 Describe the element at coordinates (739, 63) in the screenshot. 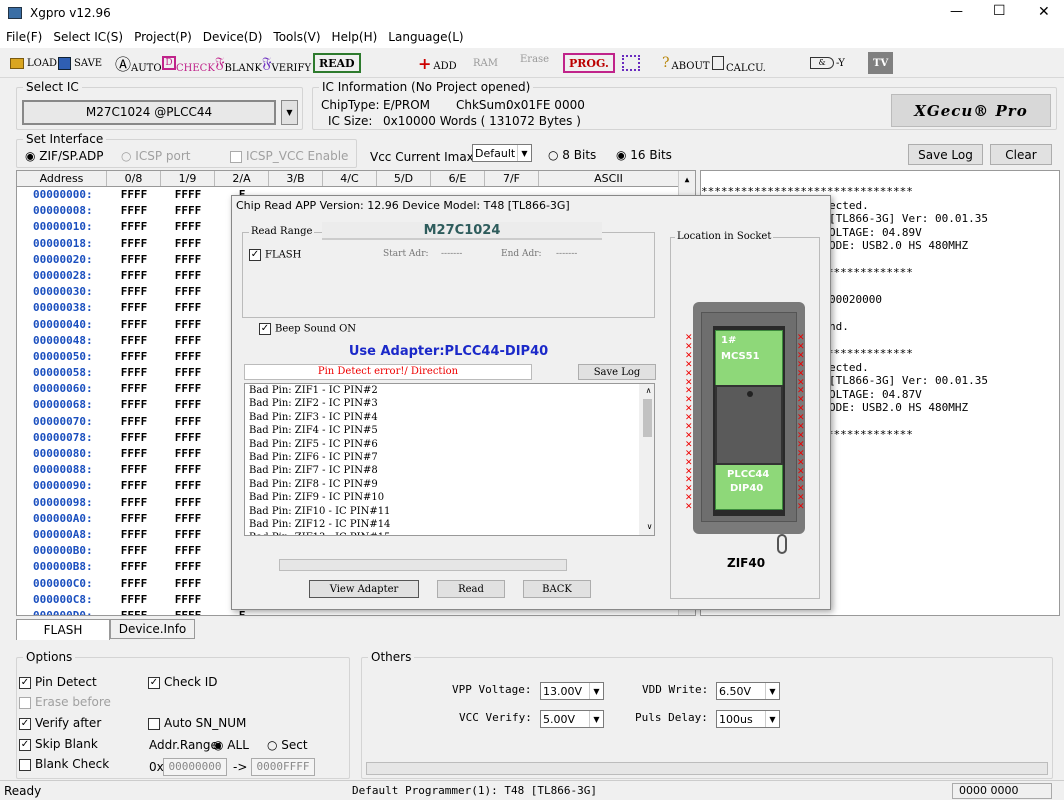

I see `calcu-button: CALCU.` at that location.